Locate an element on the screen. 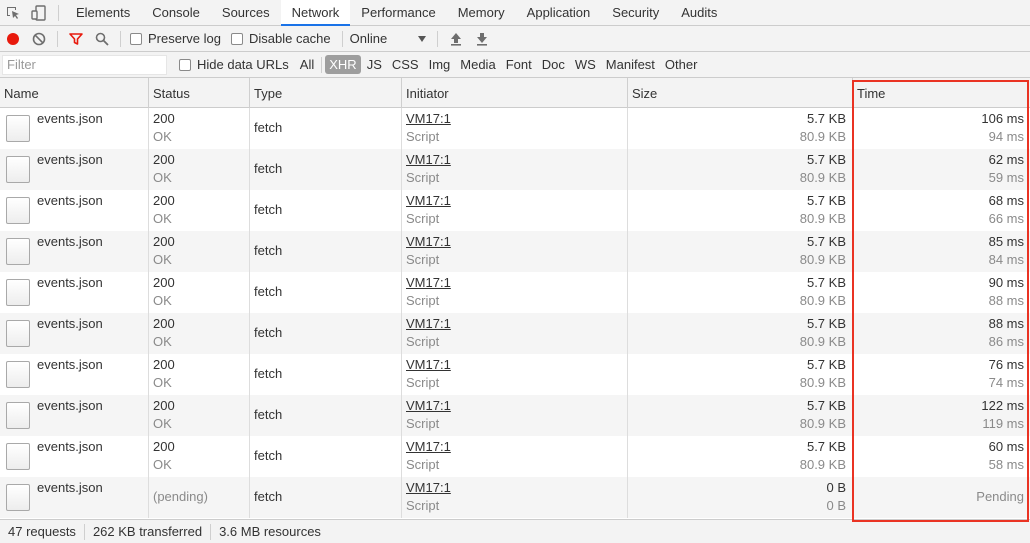 This screenshot has width=1030, height=543. search-button is located at coordinates (102, 39).